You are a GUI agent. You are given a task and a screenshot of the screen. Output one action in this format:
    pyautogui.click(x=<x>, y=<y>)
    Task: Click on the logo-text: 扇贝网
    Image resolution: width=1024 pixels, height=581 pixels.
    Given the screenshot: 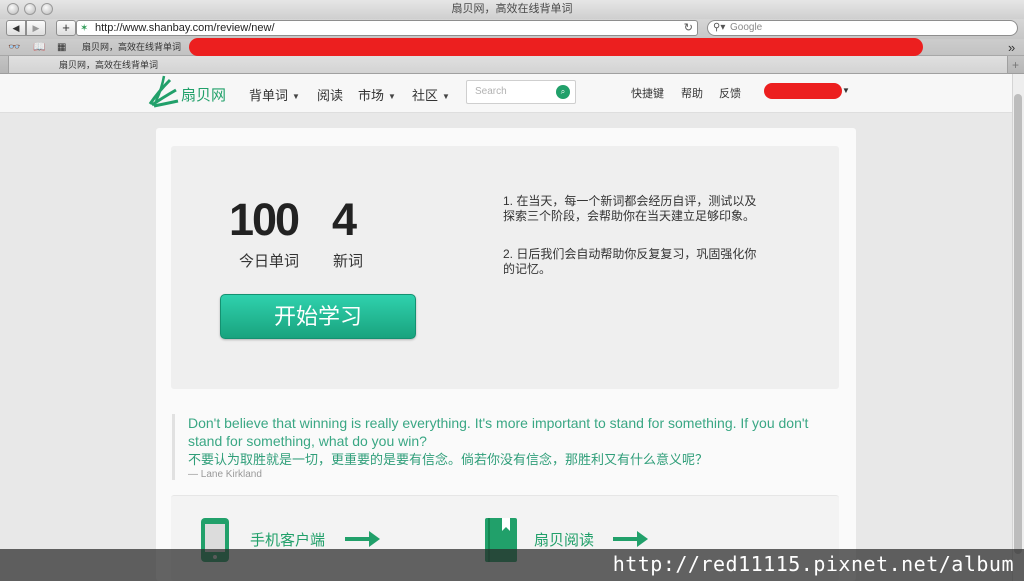 What is the action you would take?
    pyautogui.click(x=203, y=94)
    